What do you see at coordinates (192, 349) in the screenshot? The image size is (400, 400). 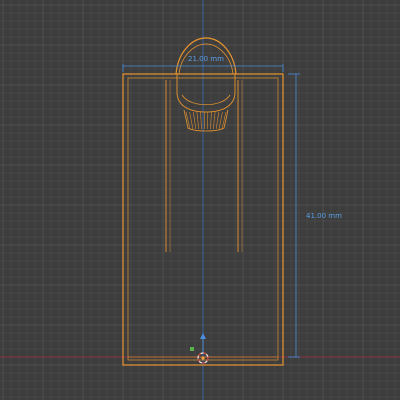 I see `y-axis-marker-icon` at bounding box center [192, 349].